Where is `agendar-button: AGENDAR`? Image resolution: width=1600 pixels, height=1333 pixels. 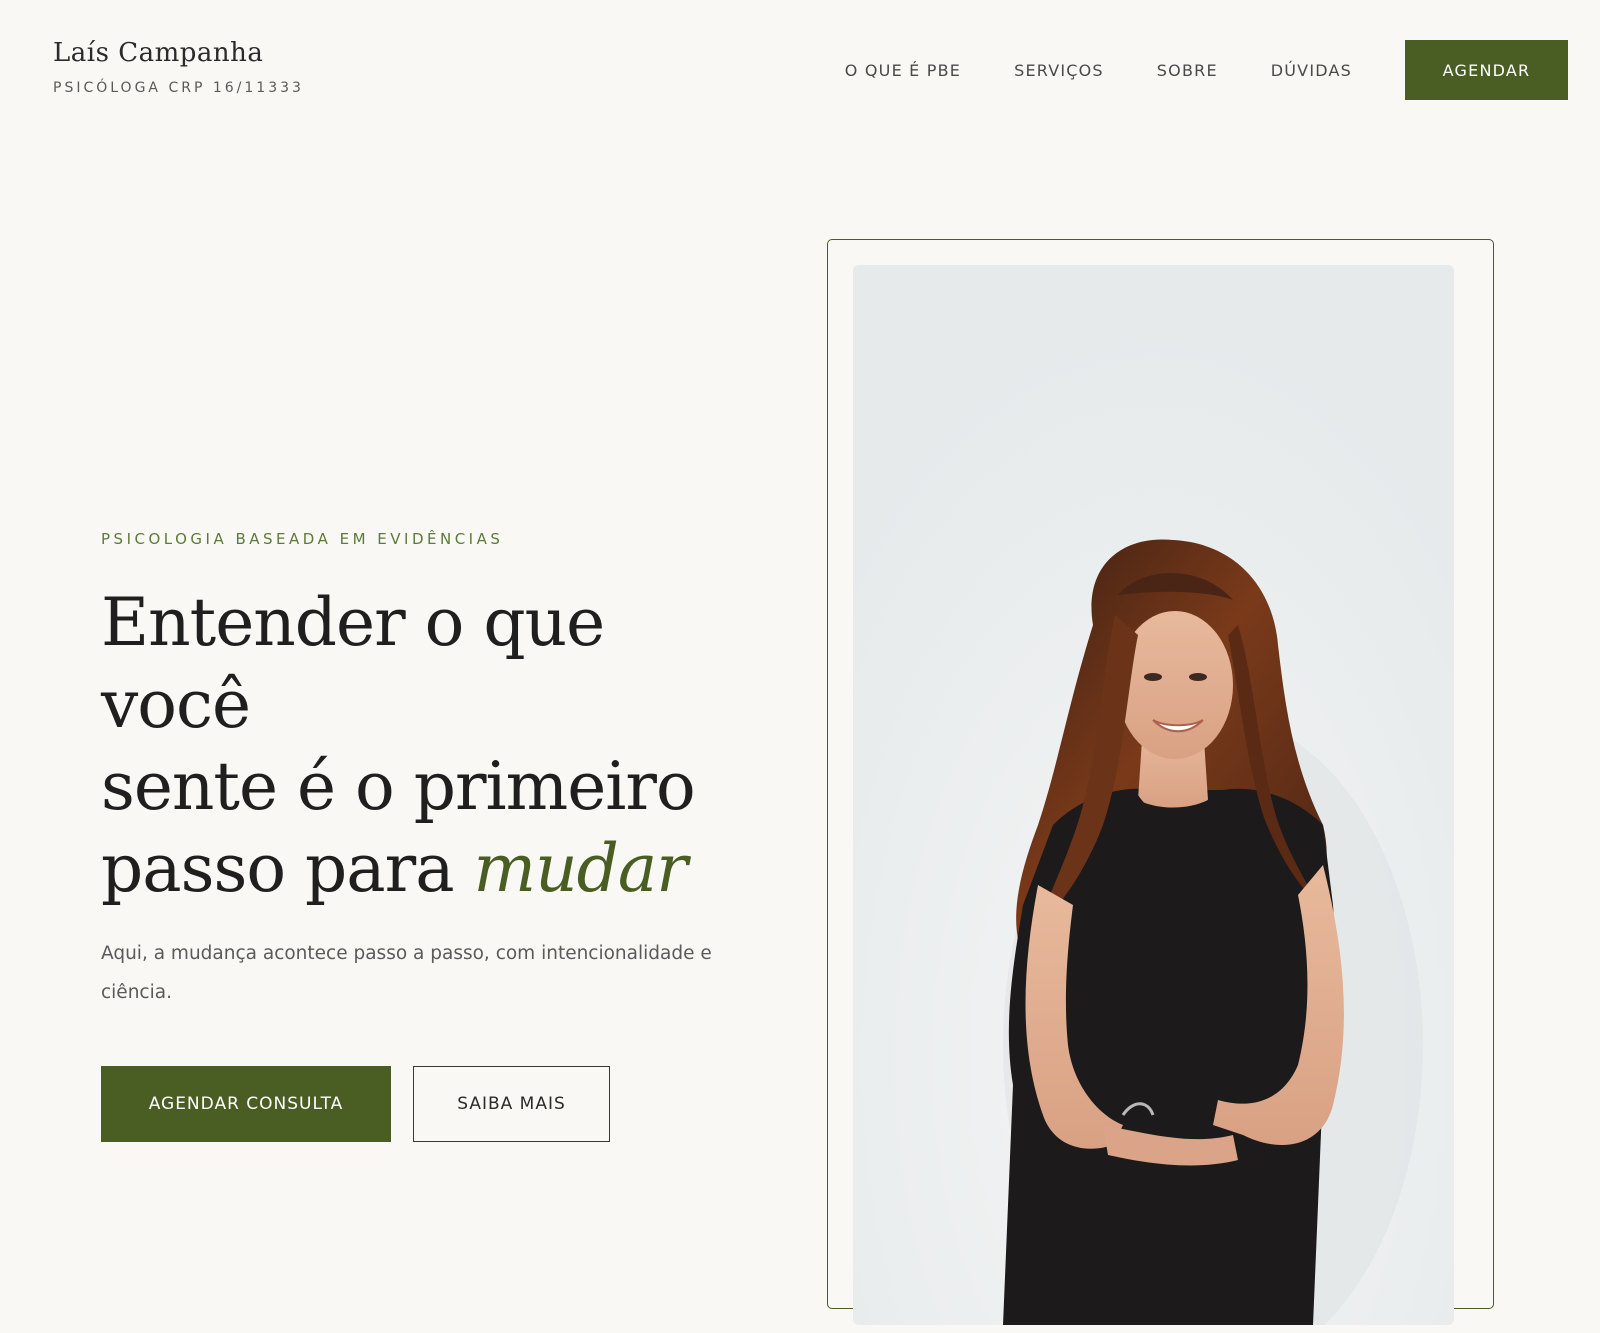 agendar-button: AGENDAR is located at coordinates (1486, 70).